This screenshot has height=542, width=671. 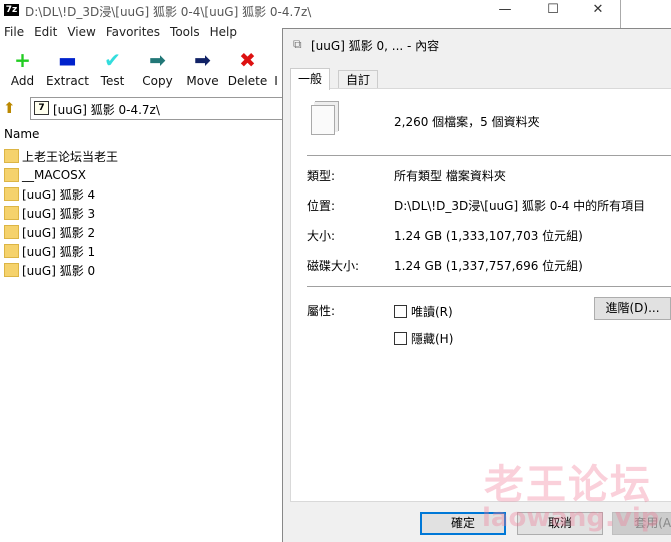 I want to click on toolbar-label: Move, so click(x=202, y=81).